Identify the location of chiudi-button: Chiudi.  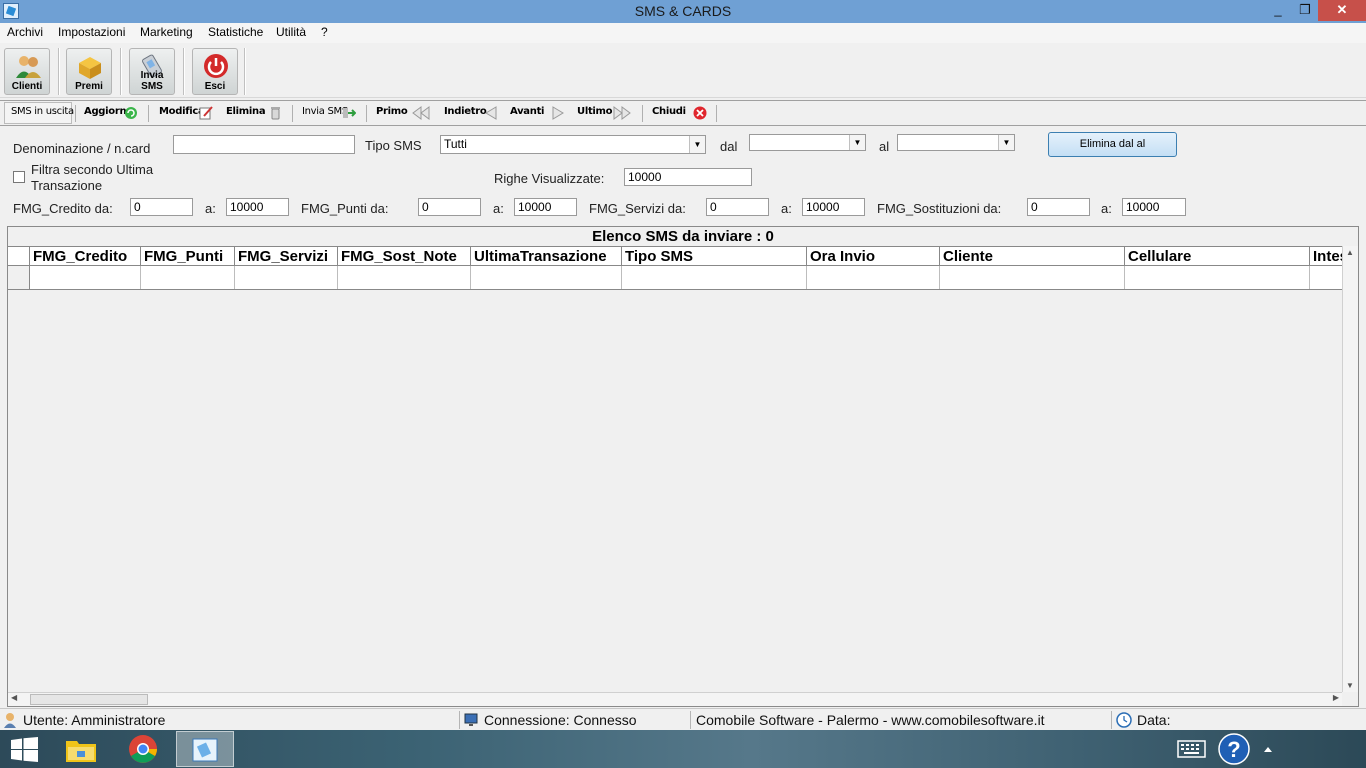
(669, 111).